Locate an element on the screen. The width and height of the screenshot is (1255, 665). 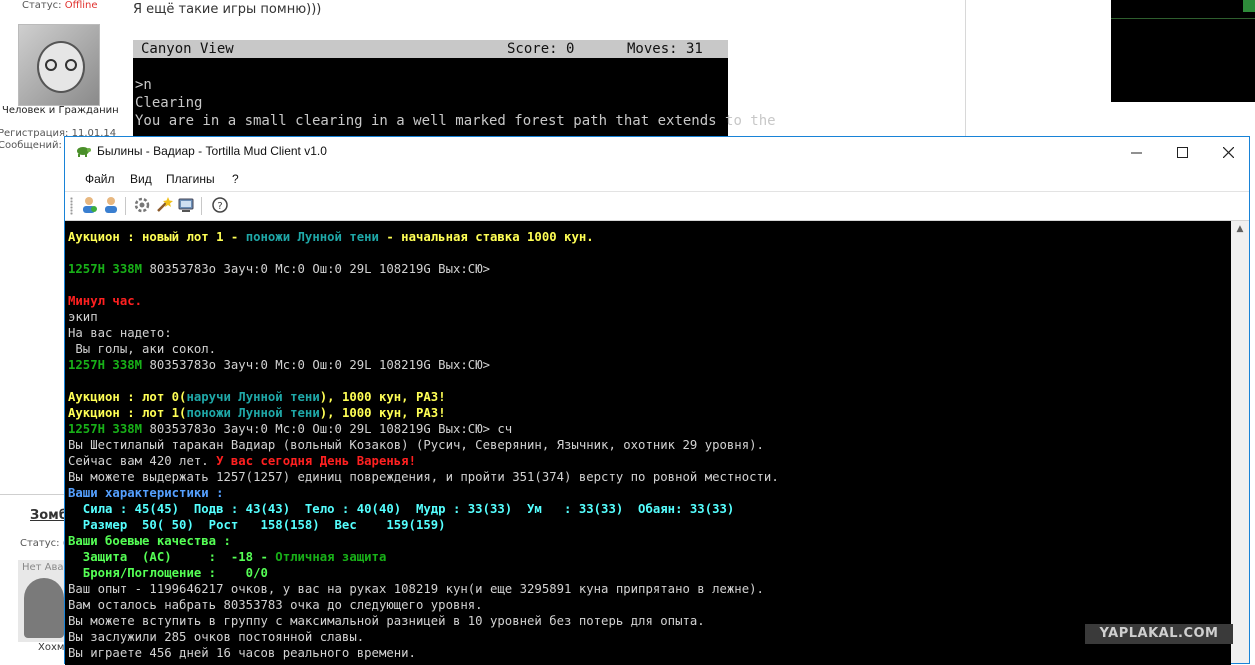
menu-help: ? is located at coordinates (235, 179).